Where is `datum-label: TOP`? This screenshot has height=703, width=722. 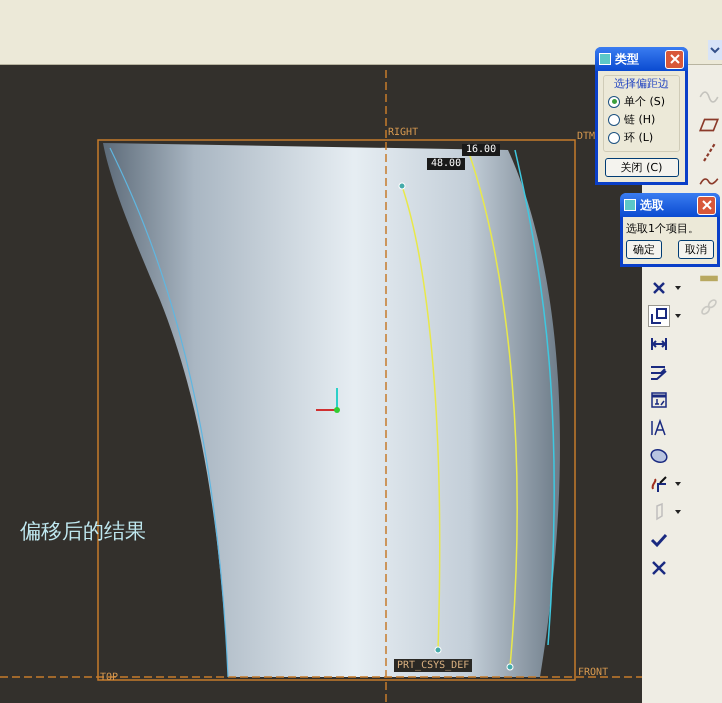
datum-label: TOP is located at coordinates (109, 677).